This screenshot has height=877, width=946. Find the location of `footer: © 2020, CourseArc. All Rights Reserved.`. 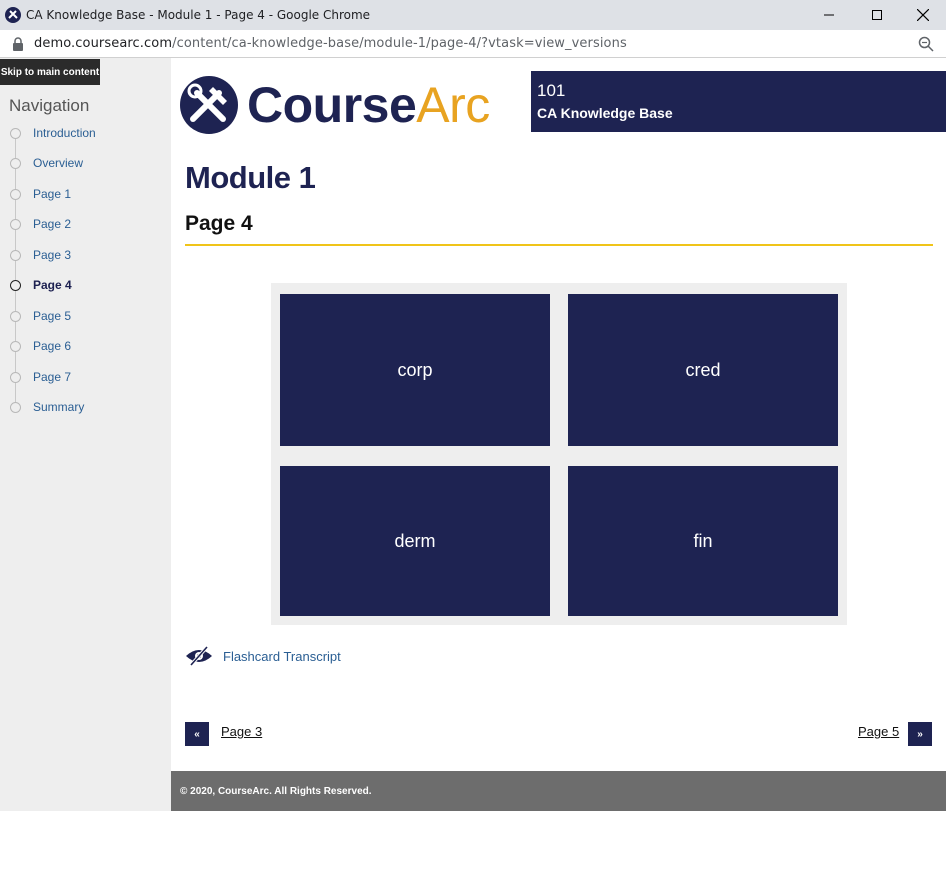

footer: © 2020, CourseArc. All Rights Reserved. is located at coordinates (558, 791).